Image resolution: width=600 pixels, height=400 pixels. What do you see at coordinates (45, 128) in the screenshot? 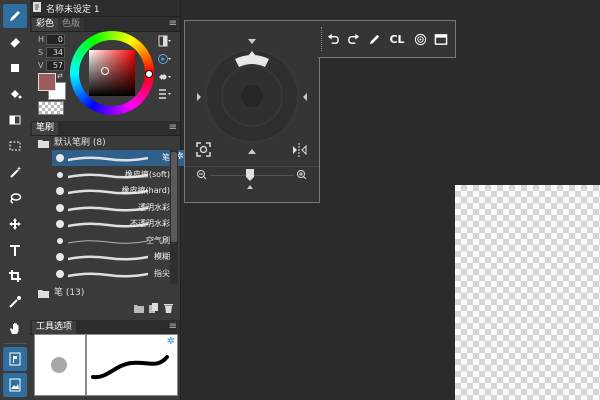
I see `tab-brush: 笔刷` at bounding box center [45, 128].